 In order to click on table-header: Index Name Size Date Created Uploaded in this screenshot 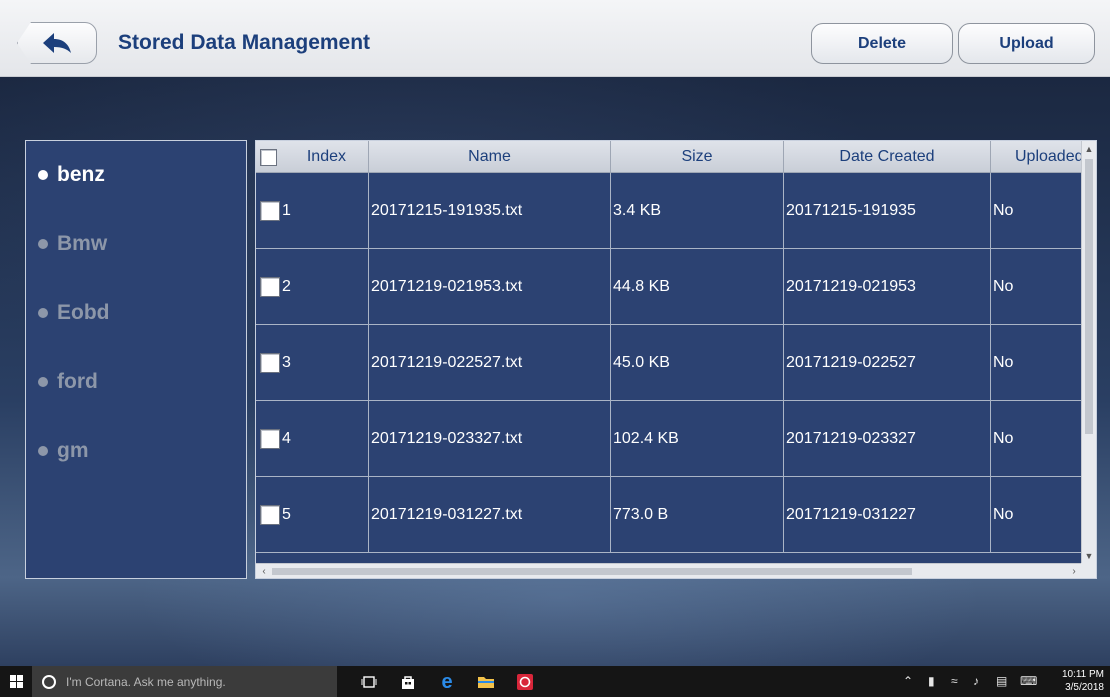, I will do `click(669, 157)`.